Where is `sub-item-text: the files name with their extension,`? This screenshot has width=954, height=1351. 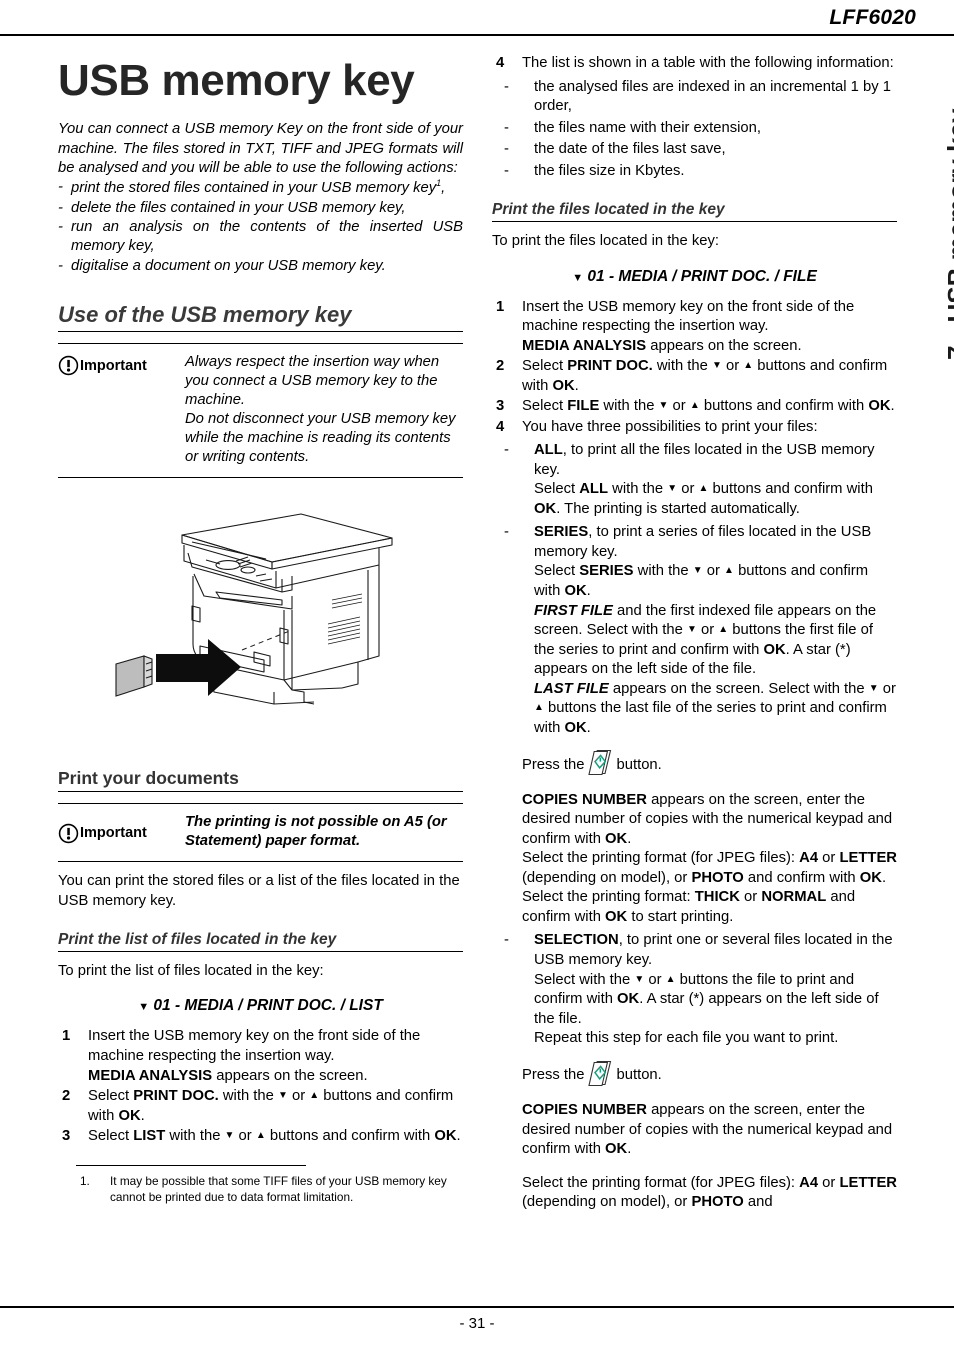 sub-item-text: the files name with their extension, is located at coordinates (648, 127).